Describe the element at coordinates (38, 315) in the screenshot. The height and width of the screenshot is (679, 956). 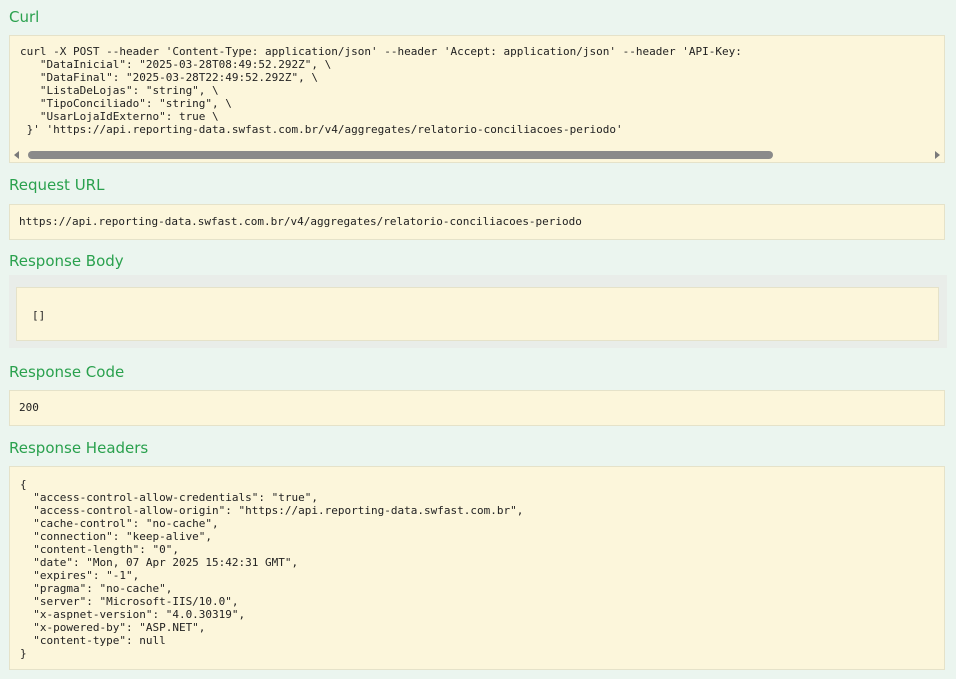
I see `response-body-value: []` at that location.